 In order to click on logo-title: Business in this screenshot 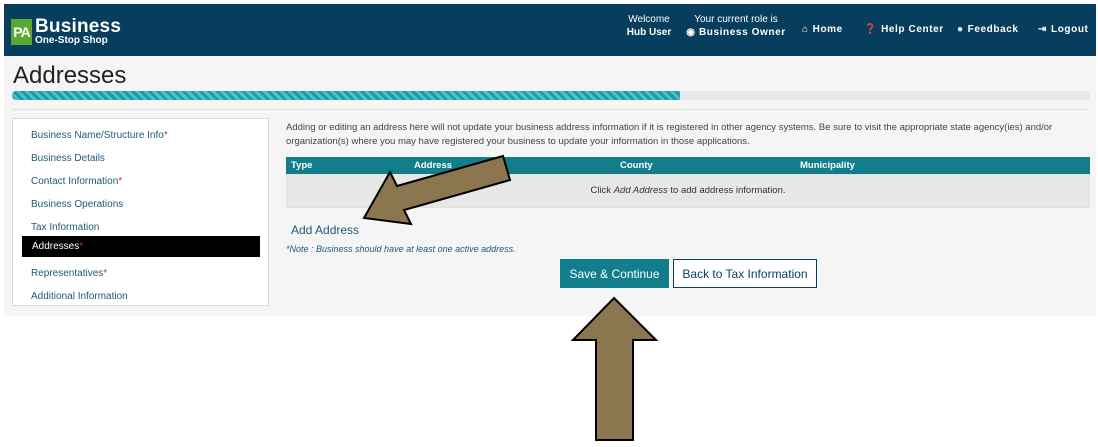, I will do `click(78, 26)`.